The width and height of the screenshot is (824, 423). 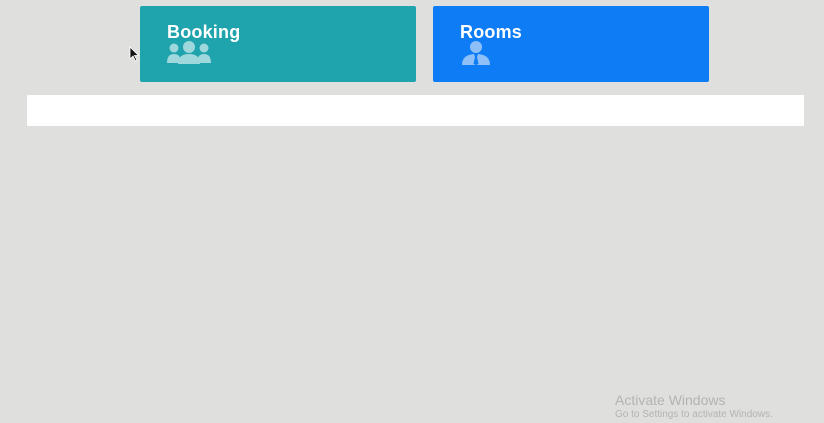 I want to click on mouse-cursor-icon, so click(x=134, y=54).